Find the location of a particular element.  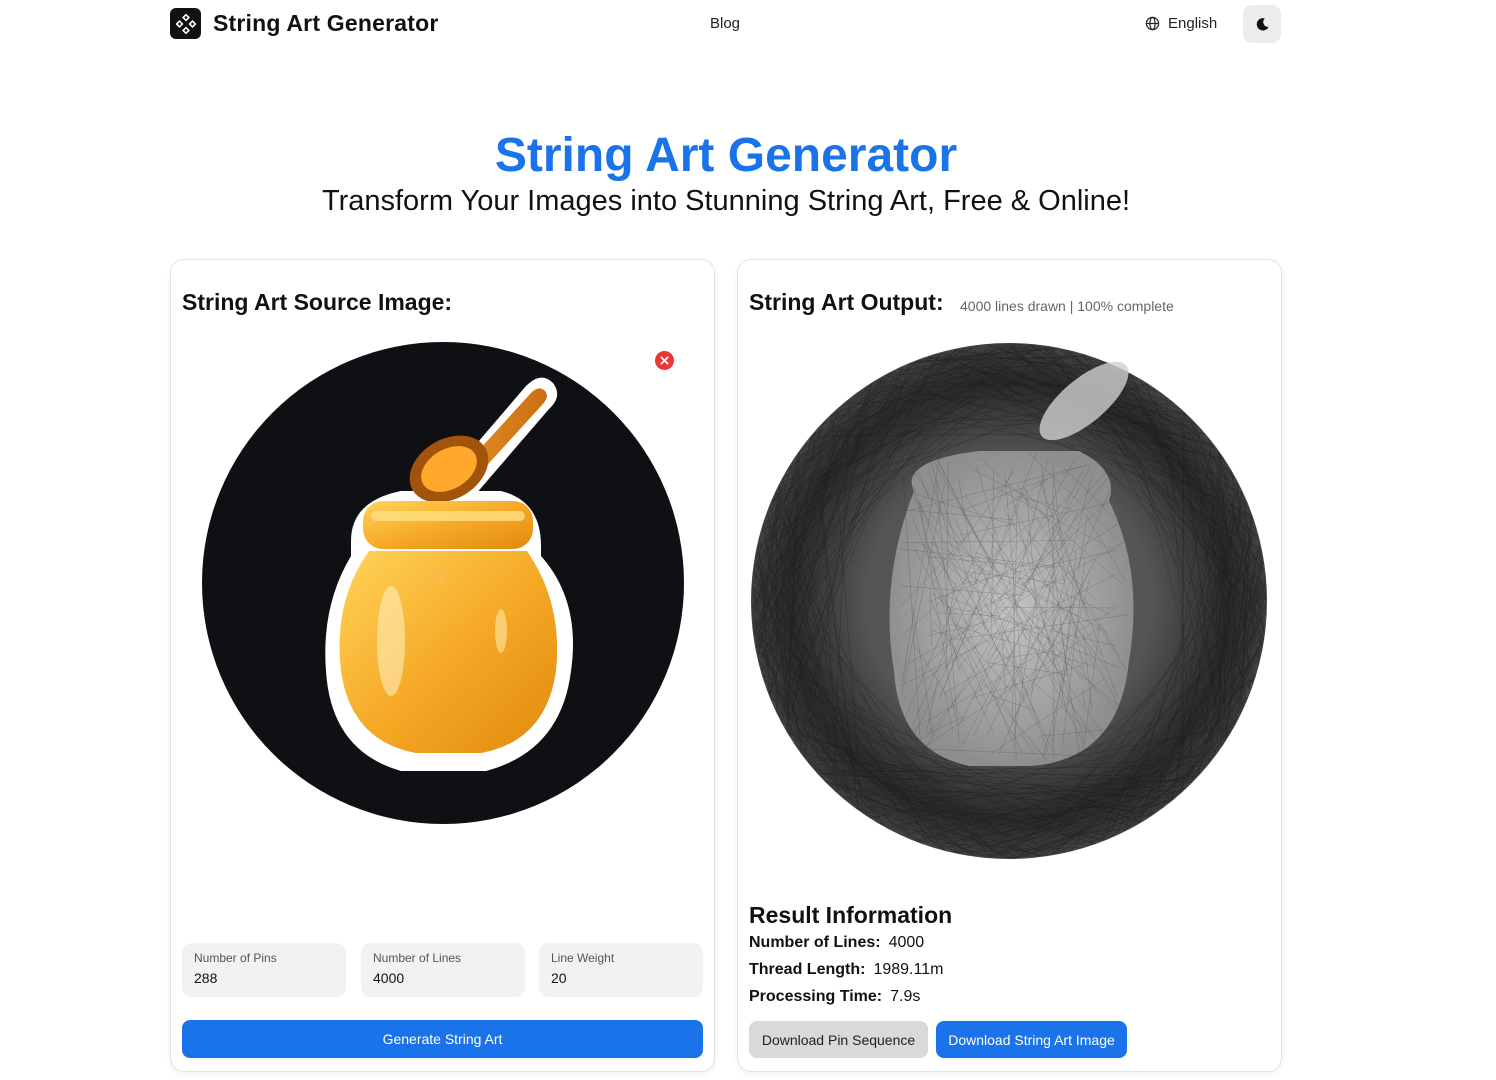

brand: String Art Generator is located at coordinates (304, 23).